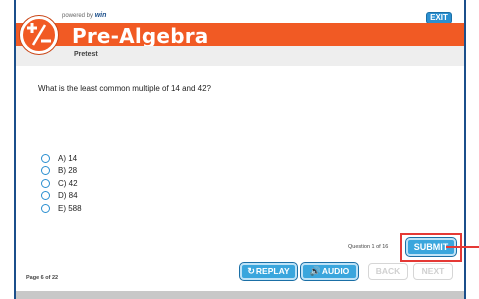 The height and width of the screenshot is (299, 479). What do you see at coordinates (240, 295) in the screenshot?
I see `bottom-bar` at bounding box center [240, 295].